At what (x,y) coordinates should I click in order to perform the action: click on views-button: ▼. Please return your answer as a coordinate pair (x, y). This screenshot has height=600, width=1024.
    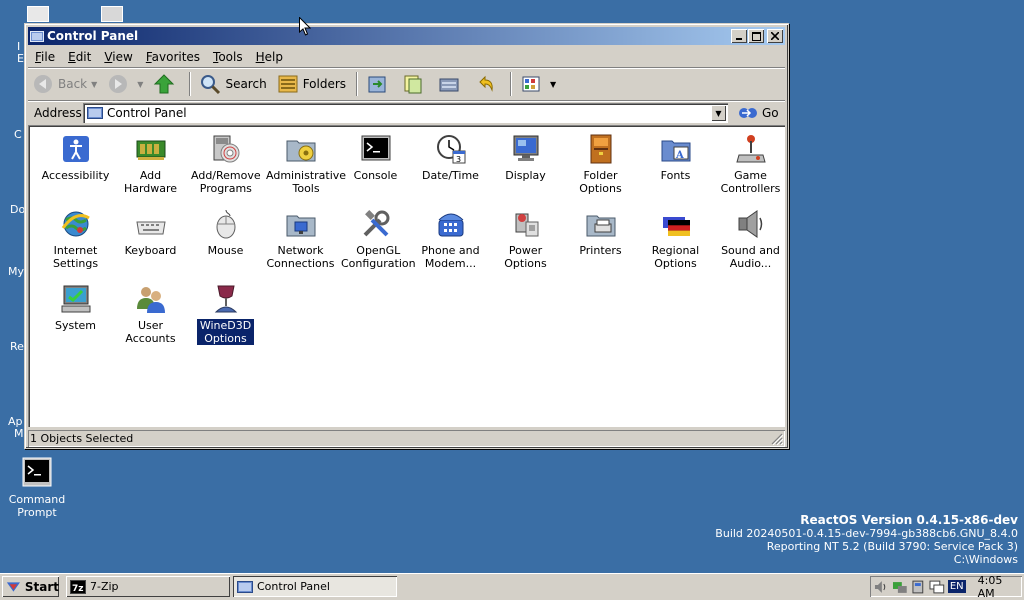
    Looking at the image, I should click on (538, 84).